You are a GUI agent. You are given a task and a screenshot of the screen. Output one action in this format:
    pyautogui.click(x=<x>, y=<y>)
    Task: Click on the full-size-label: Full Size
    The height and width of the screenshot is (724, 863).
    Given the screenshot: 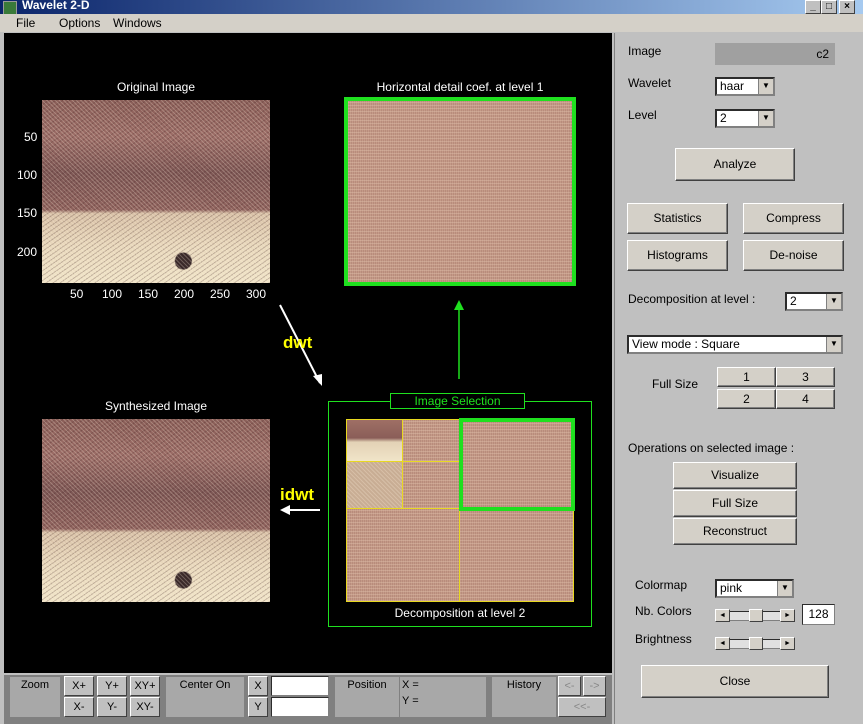 What is the action you would take?
    pyautogui.click(x=675, y=384)
    